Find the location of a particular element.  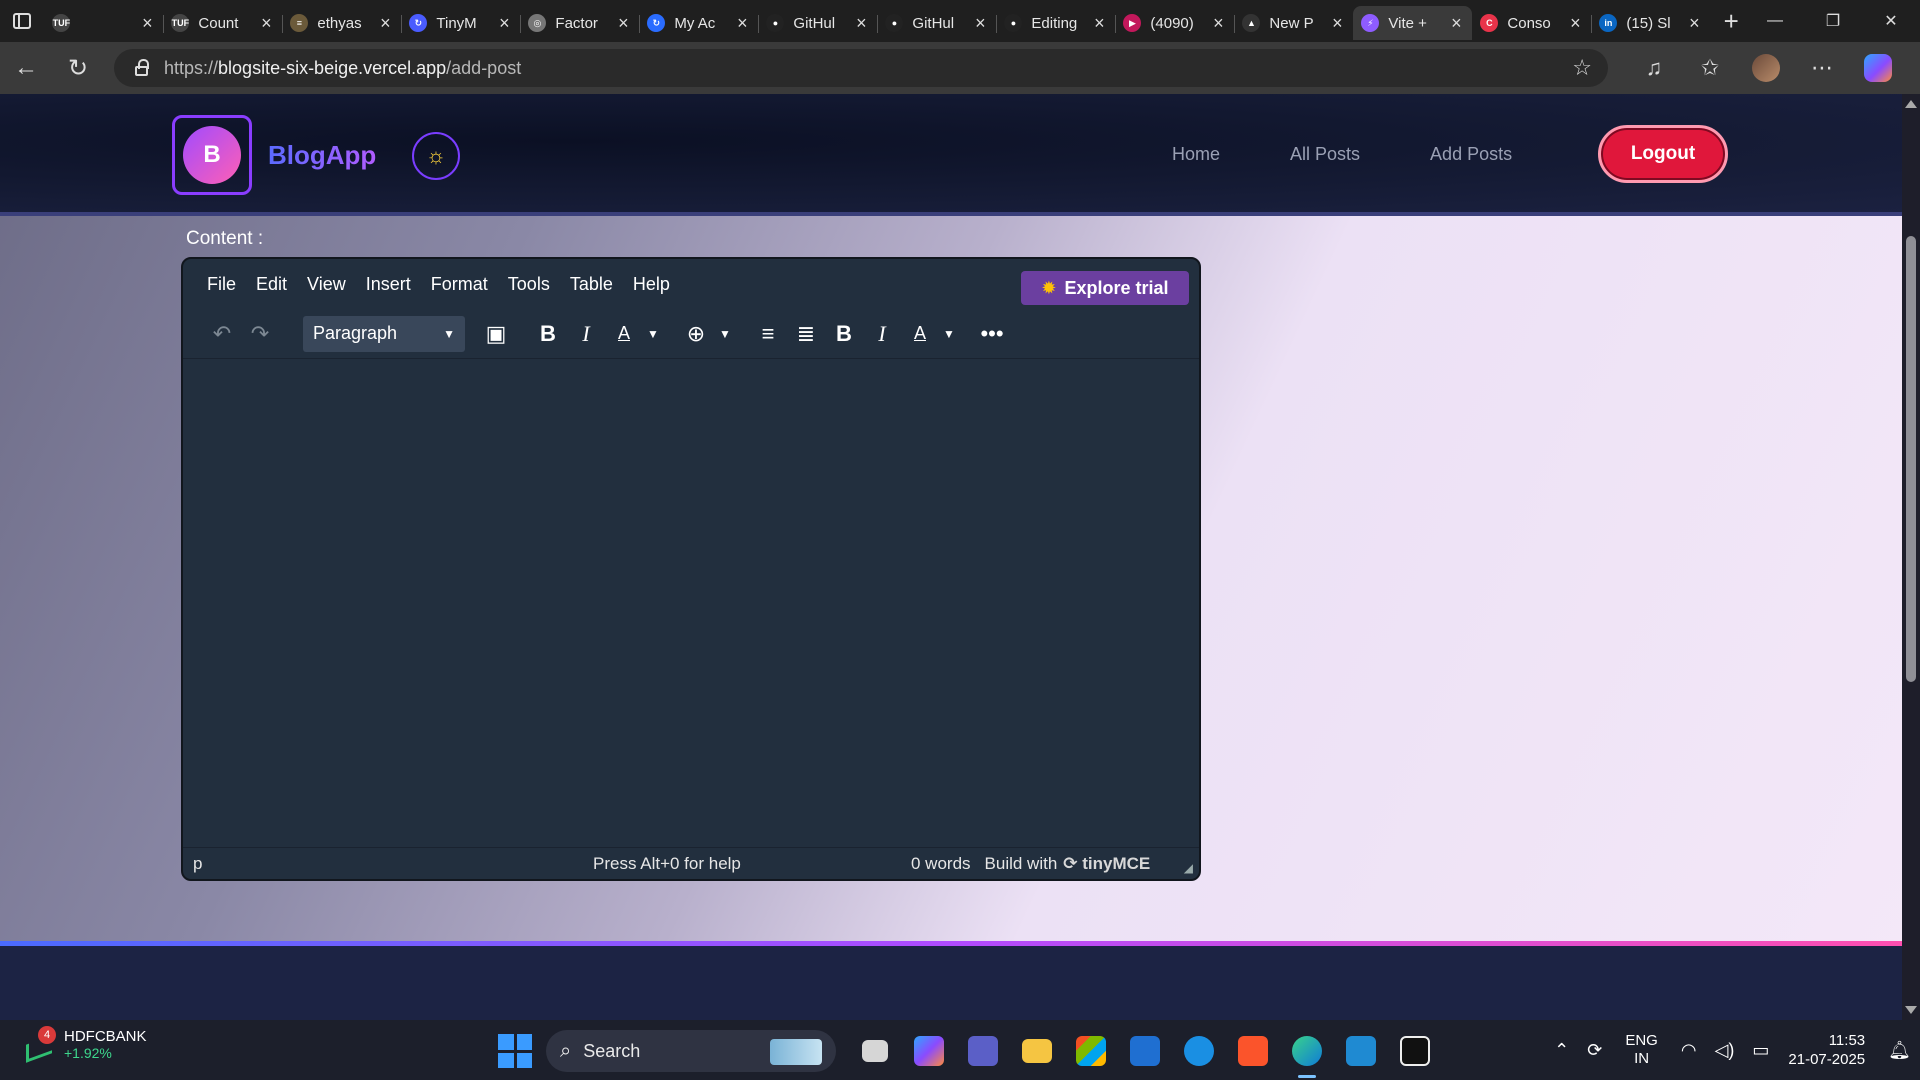

align-center-icon: ≣ is located at coordinates (806, 334).